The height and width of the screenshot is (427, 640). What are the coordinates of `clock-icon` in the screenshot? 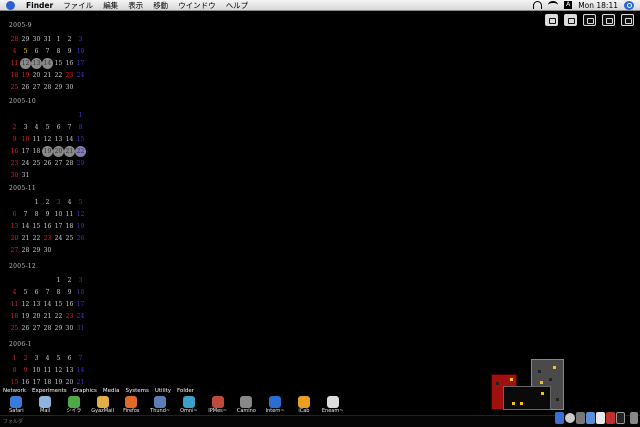 It's located at (570, 417).